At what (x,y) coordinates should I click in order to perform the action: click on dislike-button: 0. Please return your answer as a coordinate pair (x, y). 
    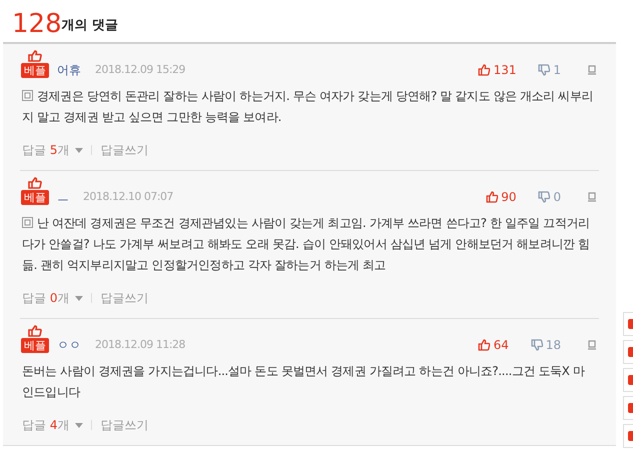
    Looking at the image, I should click on (549, 197).